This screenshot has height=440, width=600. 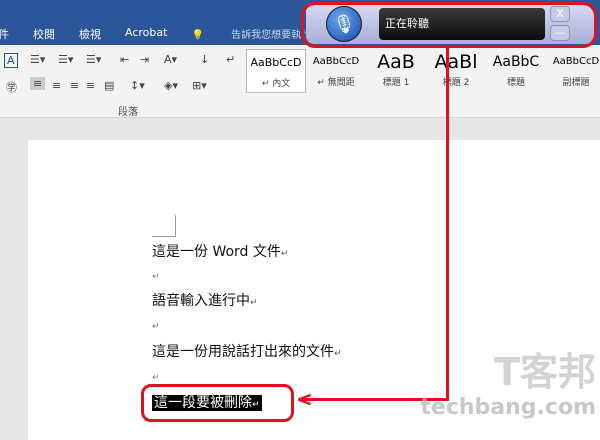 I want to click on style-label: 標題 2, so click(x=456, y=83).